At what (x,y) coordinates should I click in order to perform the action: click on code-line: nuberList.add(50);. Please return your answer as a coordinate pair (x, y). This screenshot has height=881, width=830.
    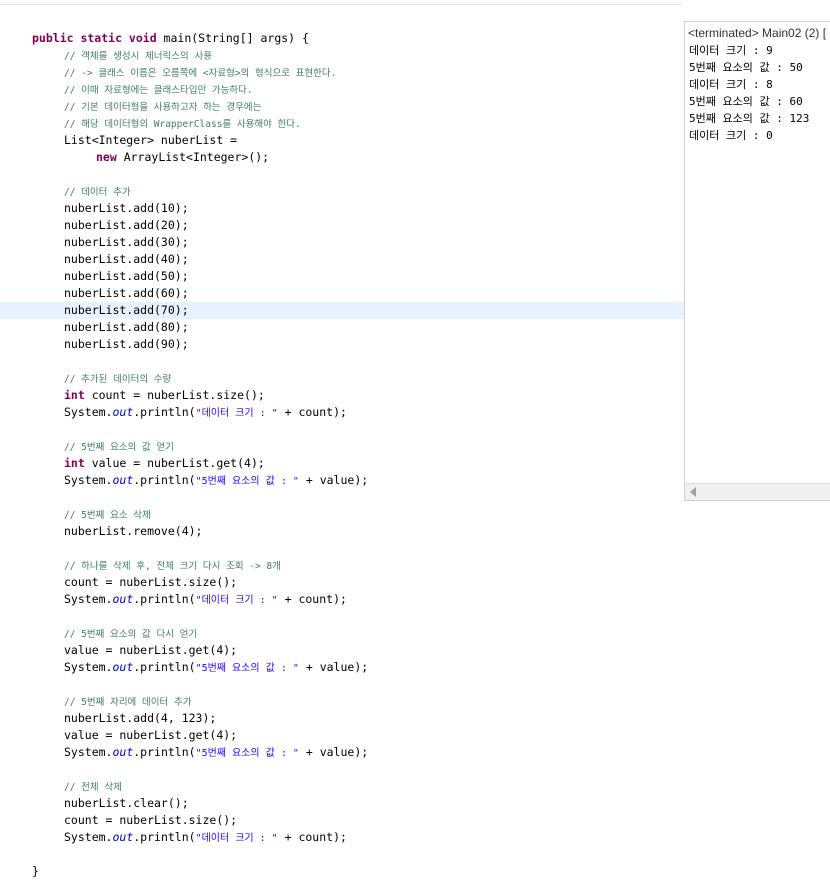
    Looking at the image, I should click on (373, 276).